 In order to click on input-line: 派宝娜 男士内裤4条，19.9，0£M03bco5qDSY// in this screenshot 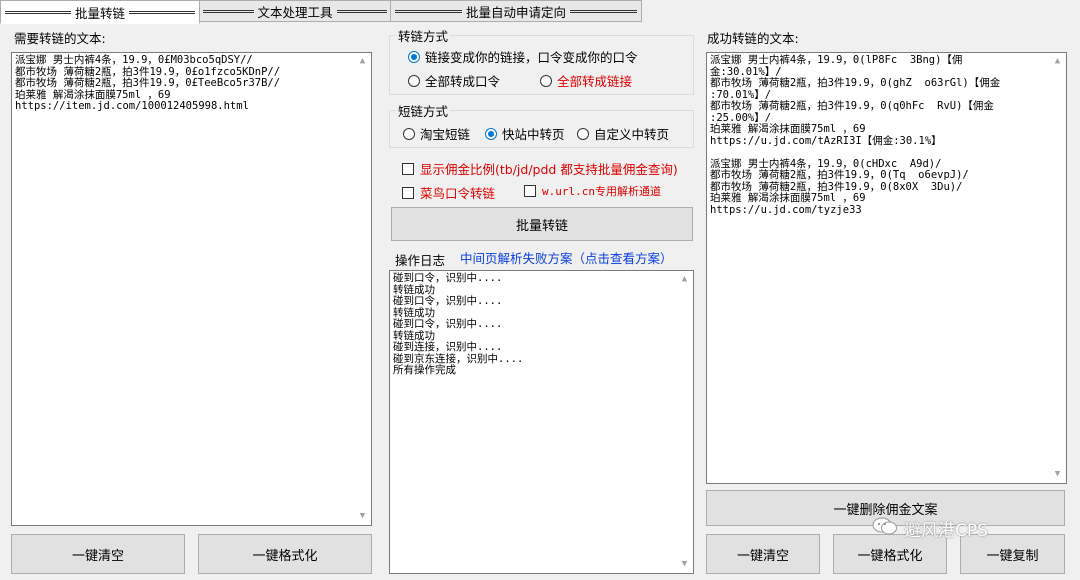, I will do `click(134, 60)`.